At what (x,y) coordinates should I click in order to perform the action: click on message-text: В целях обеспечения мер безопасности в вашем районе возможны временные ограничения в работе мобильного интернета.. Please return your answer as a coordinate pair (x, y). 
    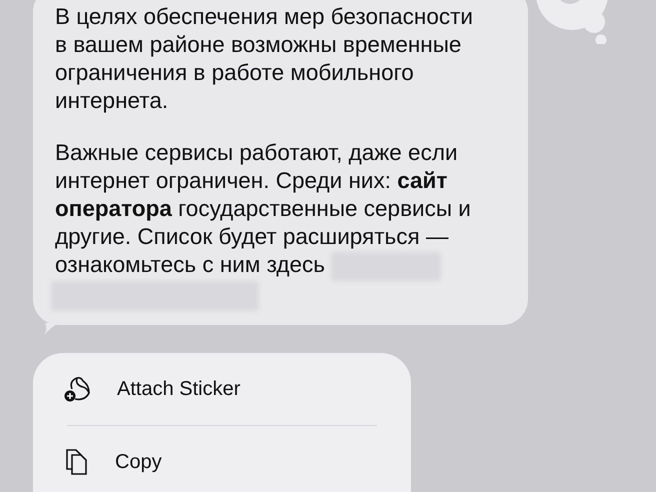
    Looking at the image, I should click on (264, 59).